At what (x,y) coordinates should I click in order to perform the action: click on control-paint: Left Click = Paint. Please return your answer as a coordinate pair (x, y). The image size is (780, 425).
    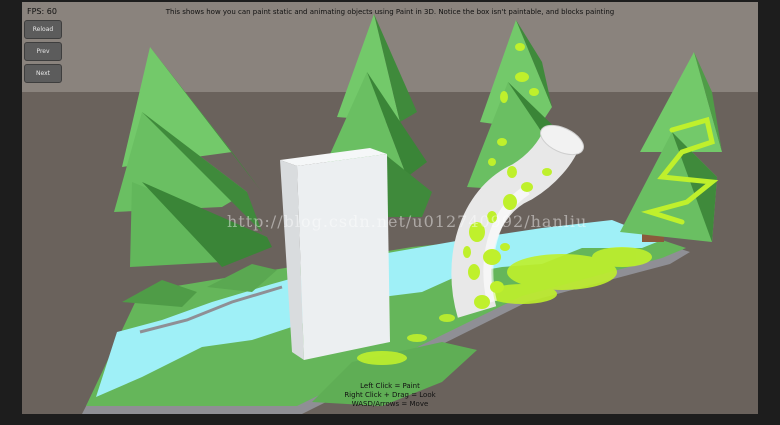
    Looking at the image, I should click on (390, 386).